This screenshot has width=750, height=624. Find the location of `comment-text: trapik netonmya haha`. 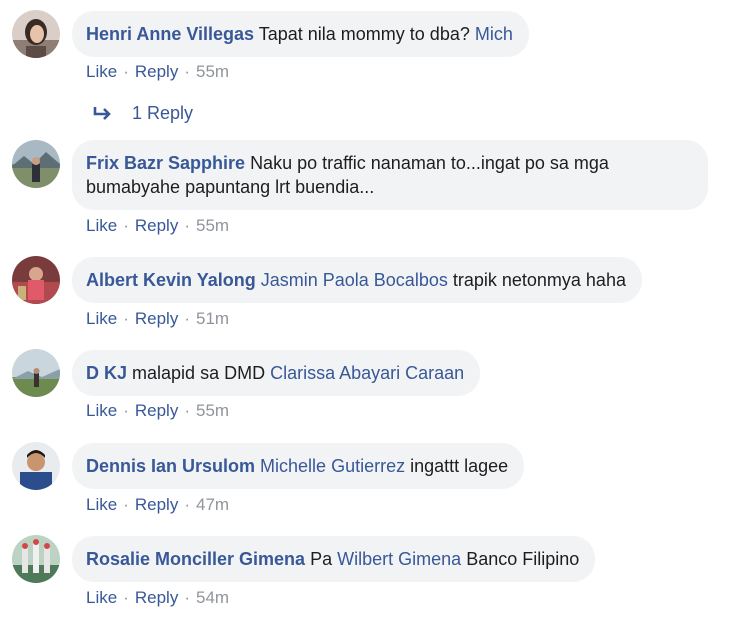

comment-text: trapik netonmya haha is located at coordinates (539, 280).